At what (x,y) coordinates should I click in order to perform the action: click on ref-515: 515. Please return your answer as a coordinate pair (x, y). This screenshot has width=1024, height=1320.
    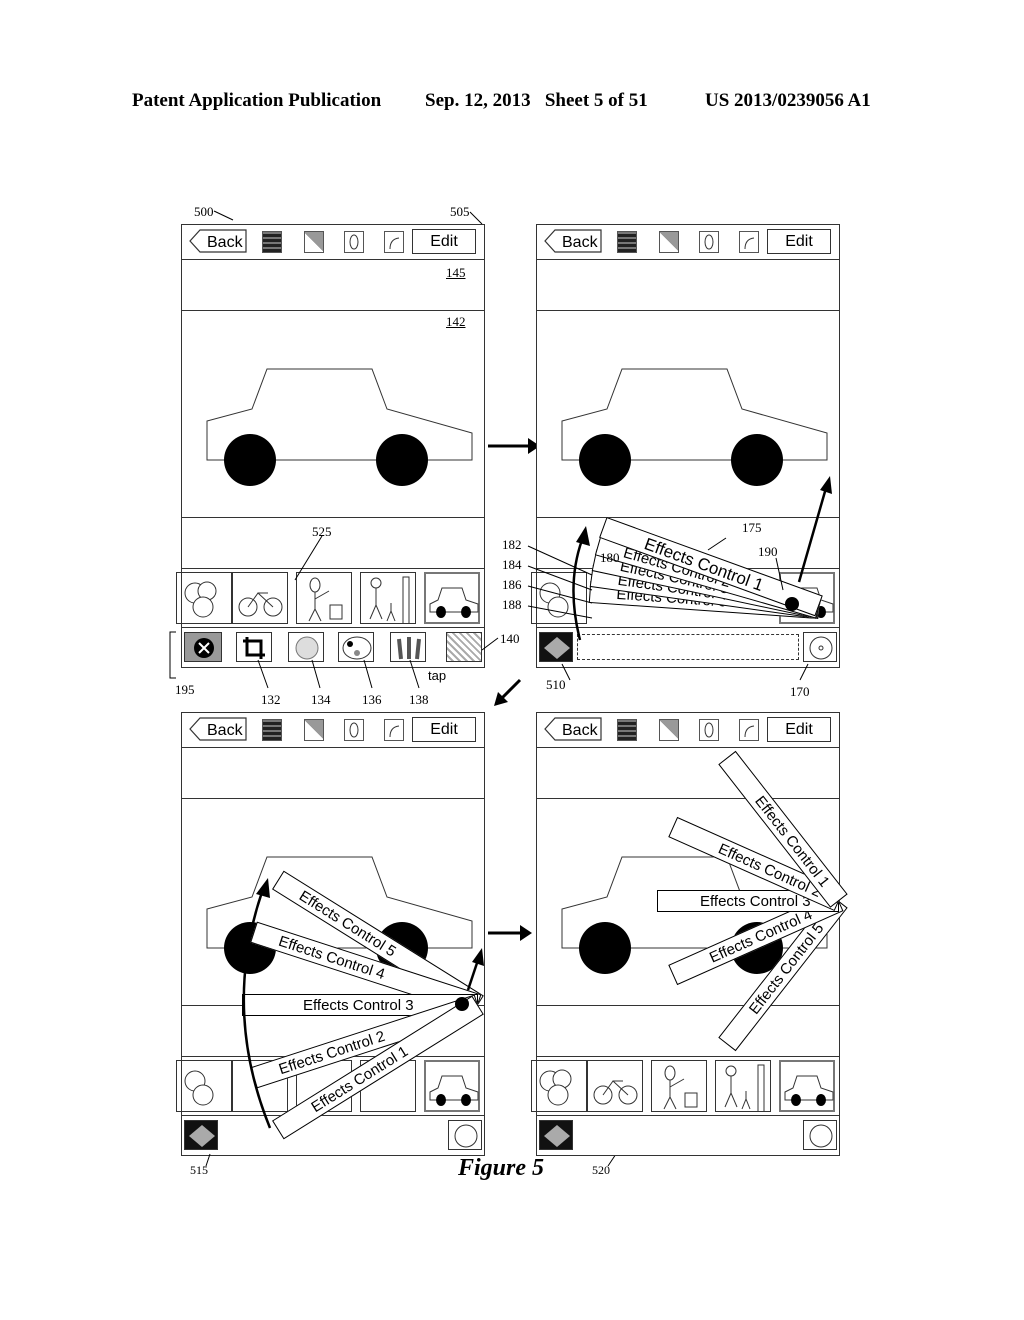
    Looking at the image, I should click on (199, 1170).